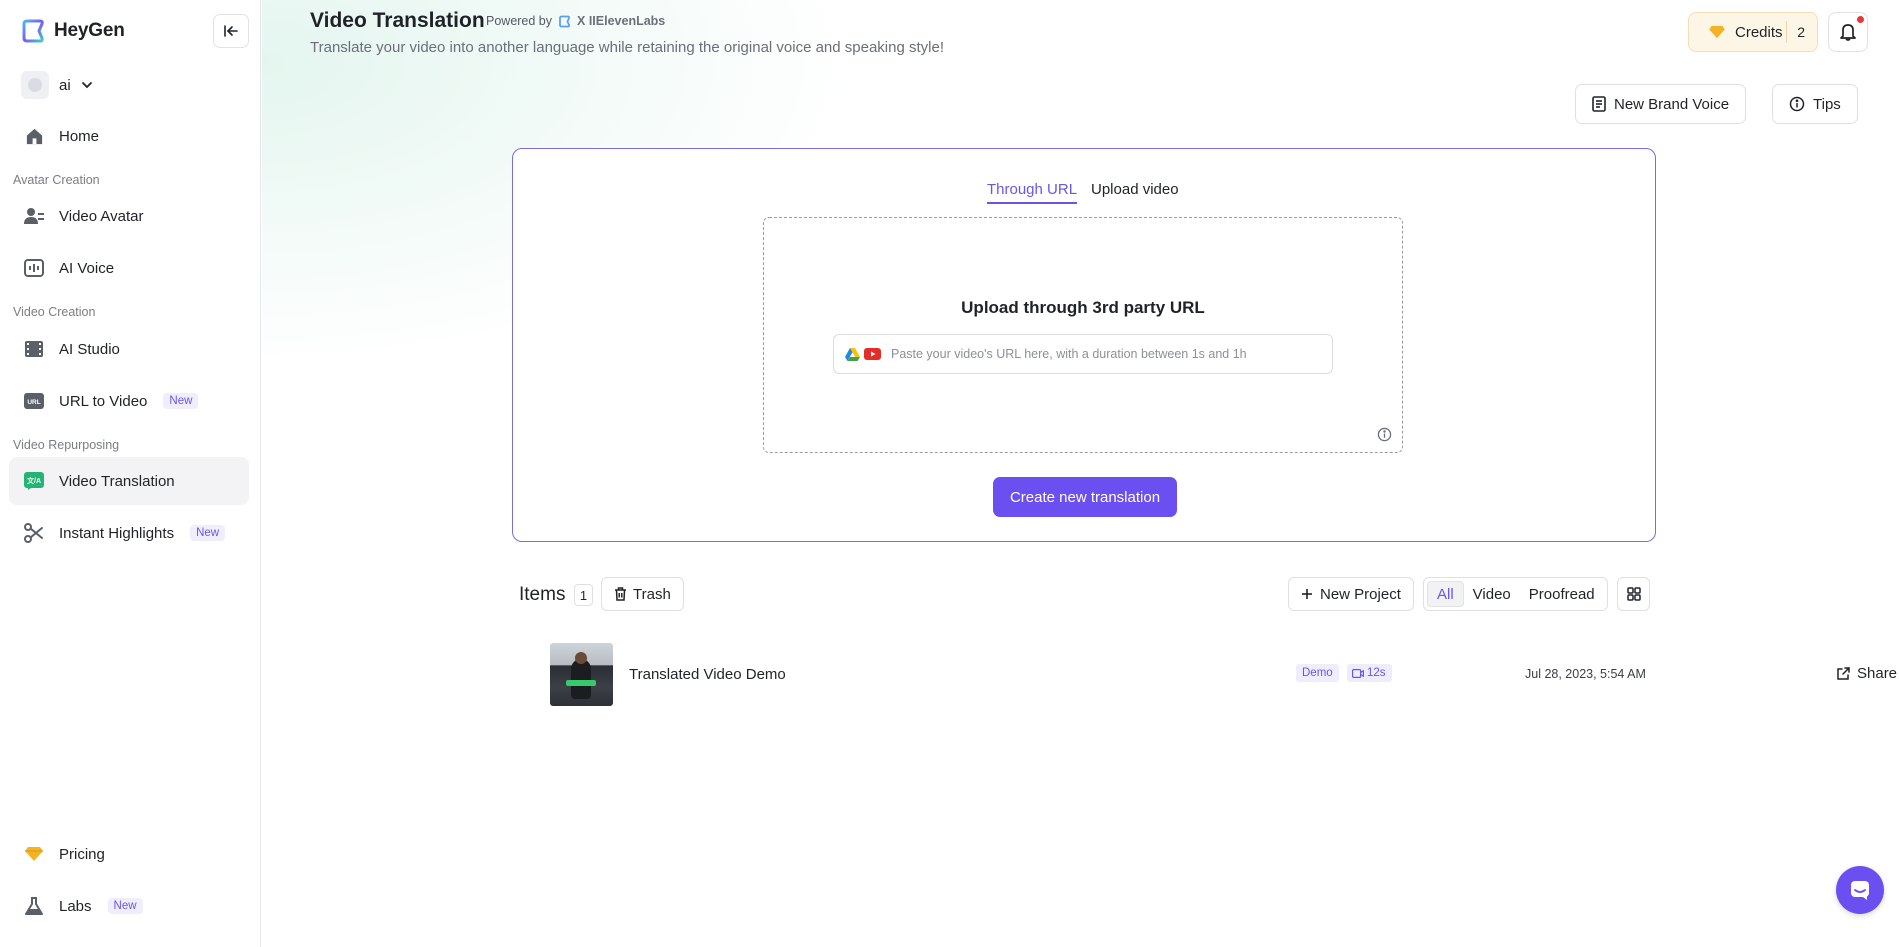 The image size is (1899, 947). Describe the element at coordinates (1492, 594) in the screenshot. I see `filter-video: Video` at that location.